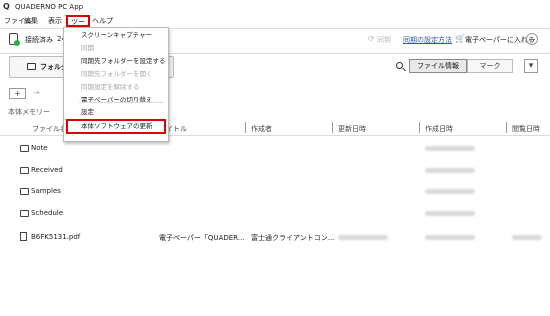 This screenshot has height=316, width=550. Describe the element at coordinates (87, 48) in the screenshot. I see `menu-item-sync: 同期` at that location.